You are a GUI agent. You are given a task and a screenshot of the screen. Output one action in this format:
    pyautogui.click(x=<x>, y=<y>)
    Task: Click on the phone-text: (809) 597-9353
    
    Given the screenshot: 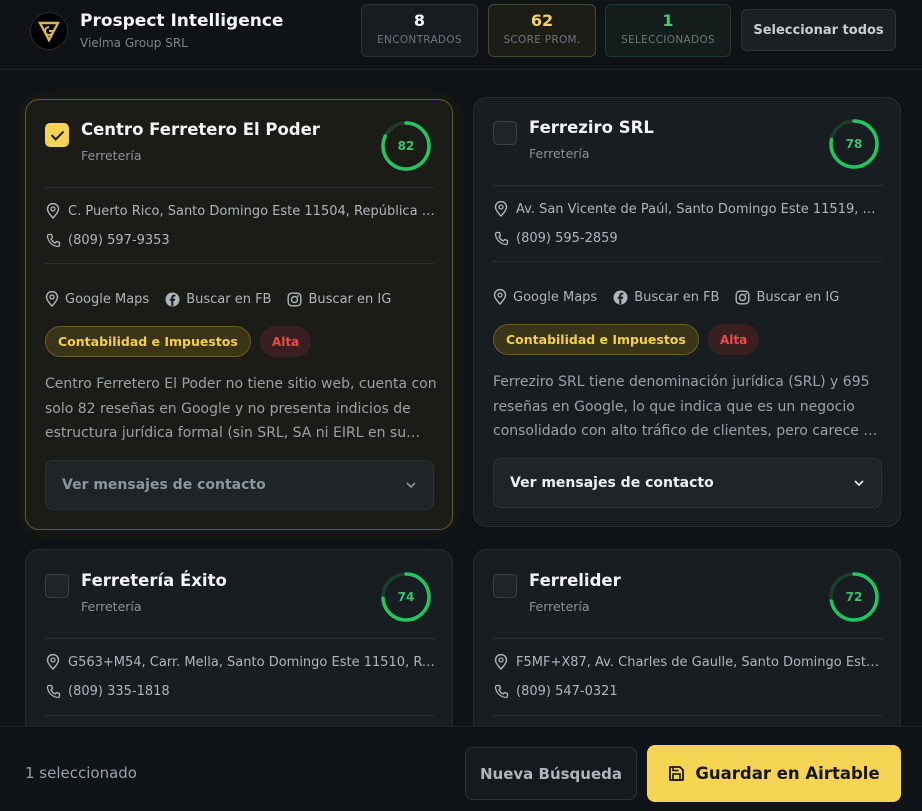 What is the action you would take?
    pyautogui.click(x=119, y=240)
    